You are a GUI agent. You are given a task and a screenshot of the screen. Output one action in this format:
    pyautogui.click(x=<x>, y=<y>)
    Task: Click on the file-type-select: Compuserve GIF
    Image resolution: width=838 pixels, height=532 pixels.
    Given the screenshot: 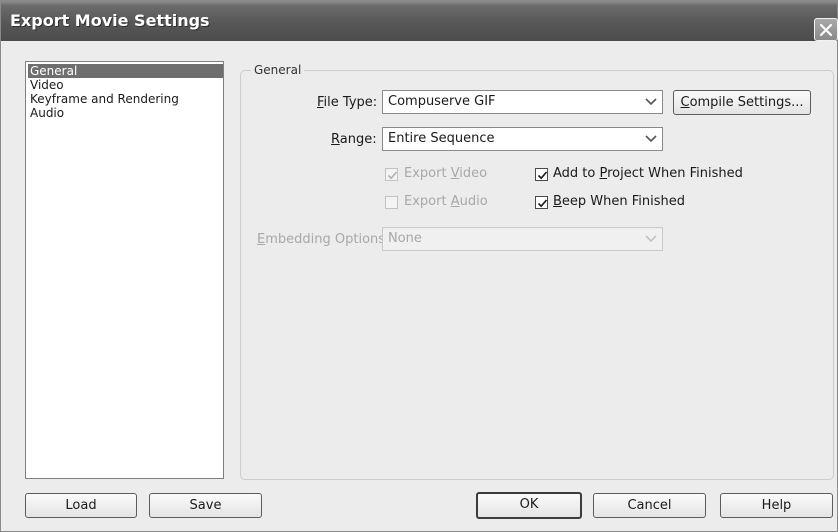 What is the action you would take?
    pyautogui.click(x=522, y=102)
    